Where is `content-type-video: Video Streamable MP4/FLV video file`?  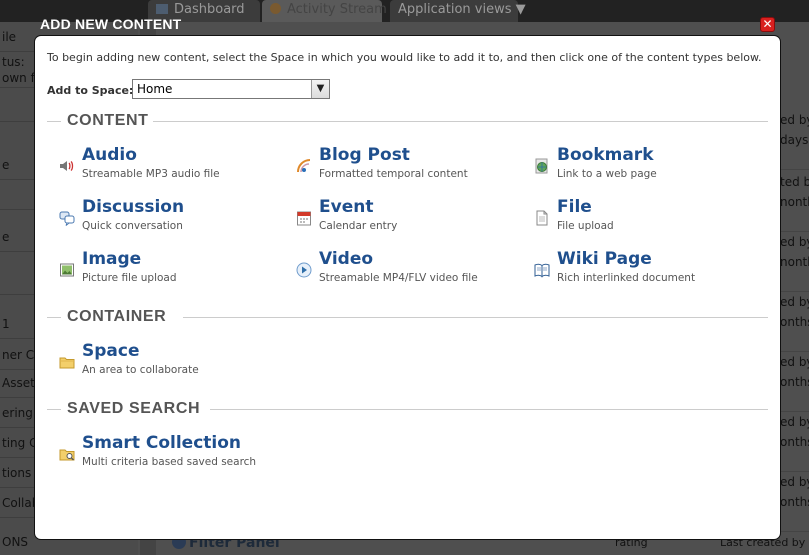 content-type-video: Video Streamable MP4/FLV video file is located at coordinates (406, 270).